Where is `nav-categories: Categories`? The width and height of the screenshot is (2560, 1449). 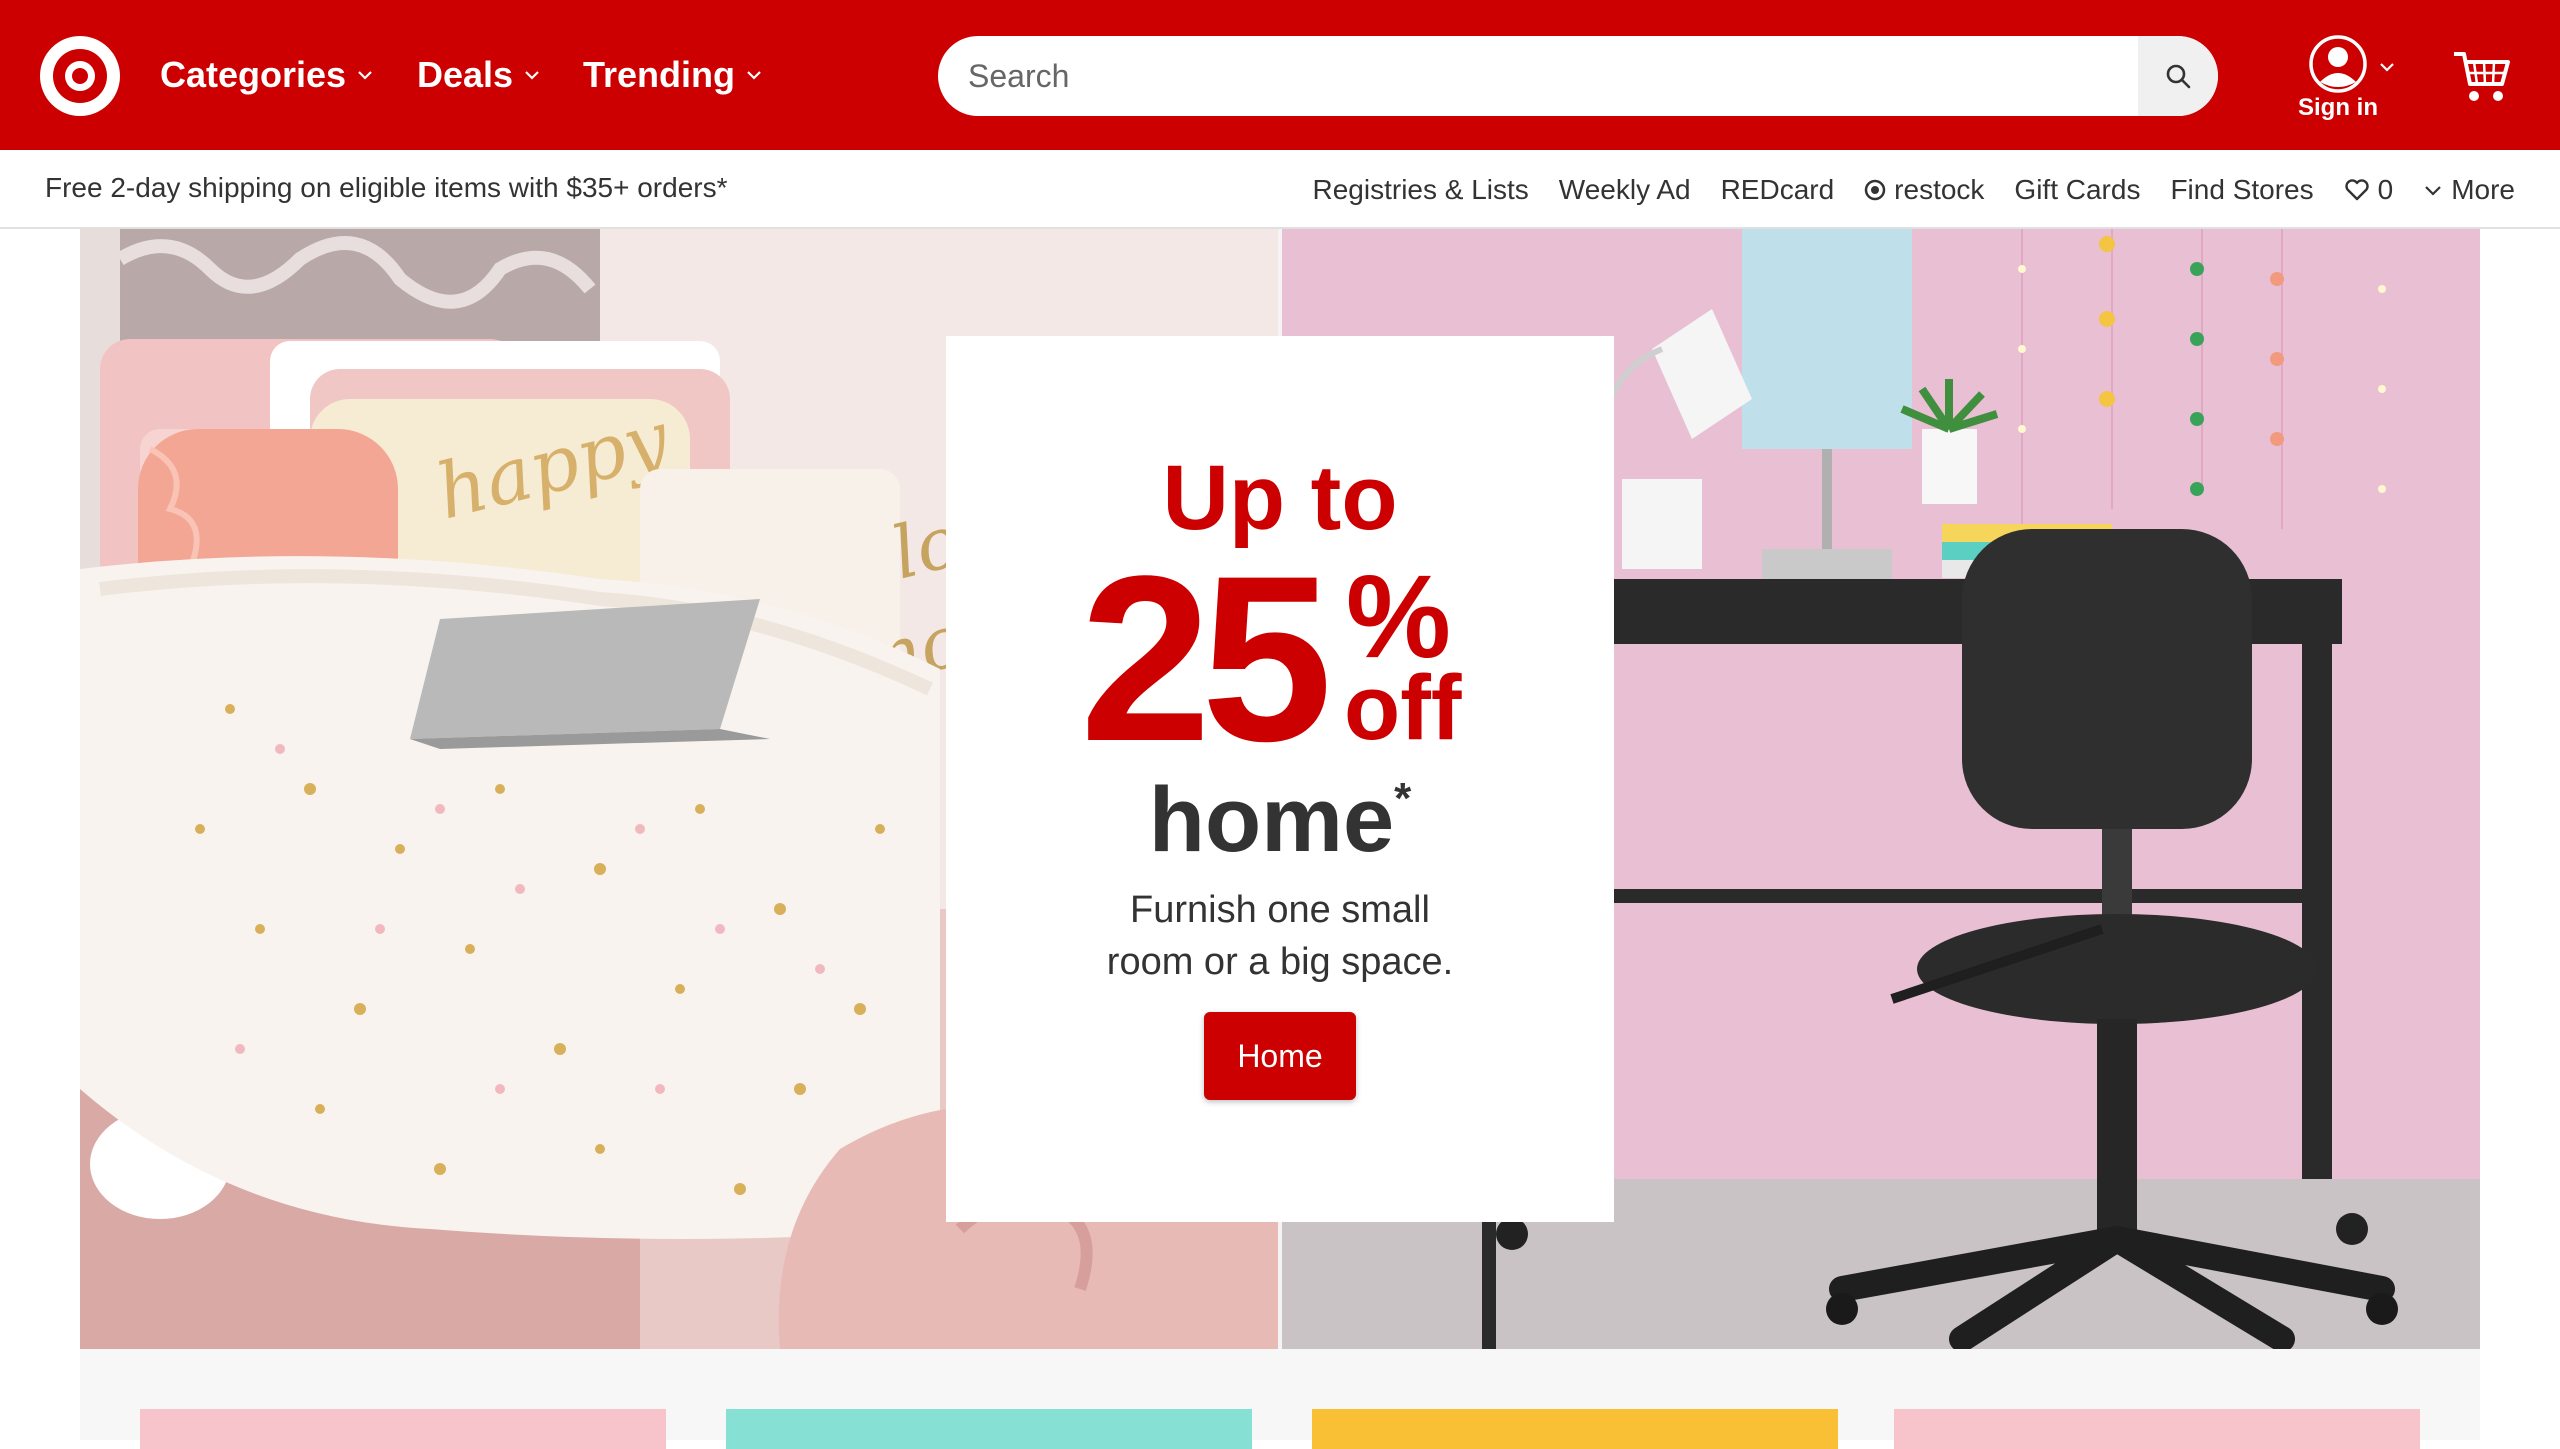
nav-categories: Categories is located at coordinates (267, 75).